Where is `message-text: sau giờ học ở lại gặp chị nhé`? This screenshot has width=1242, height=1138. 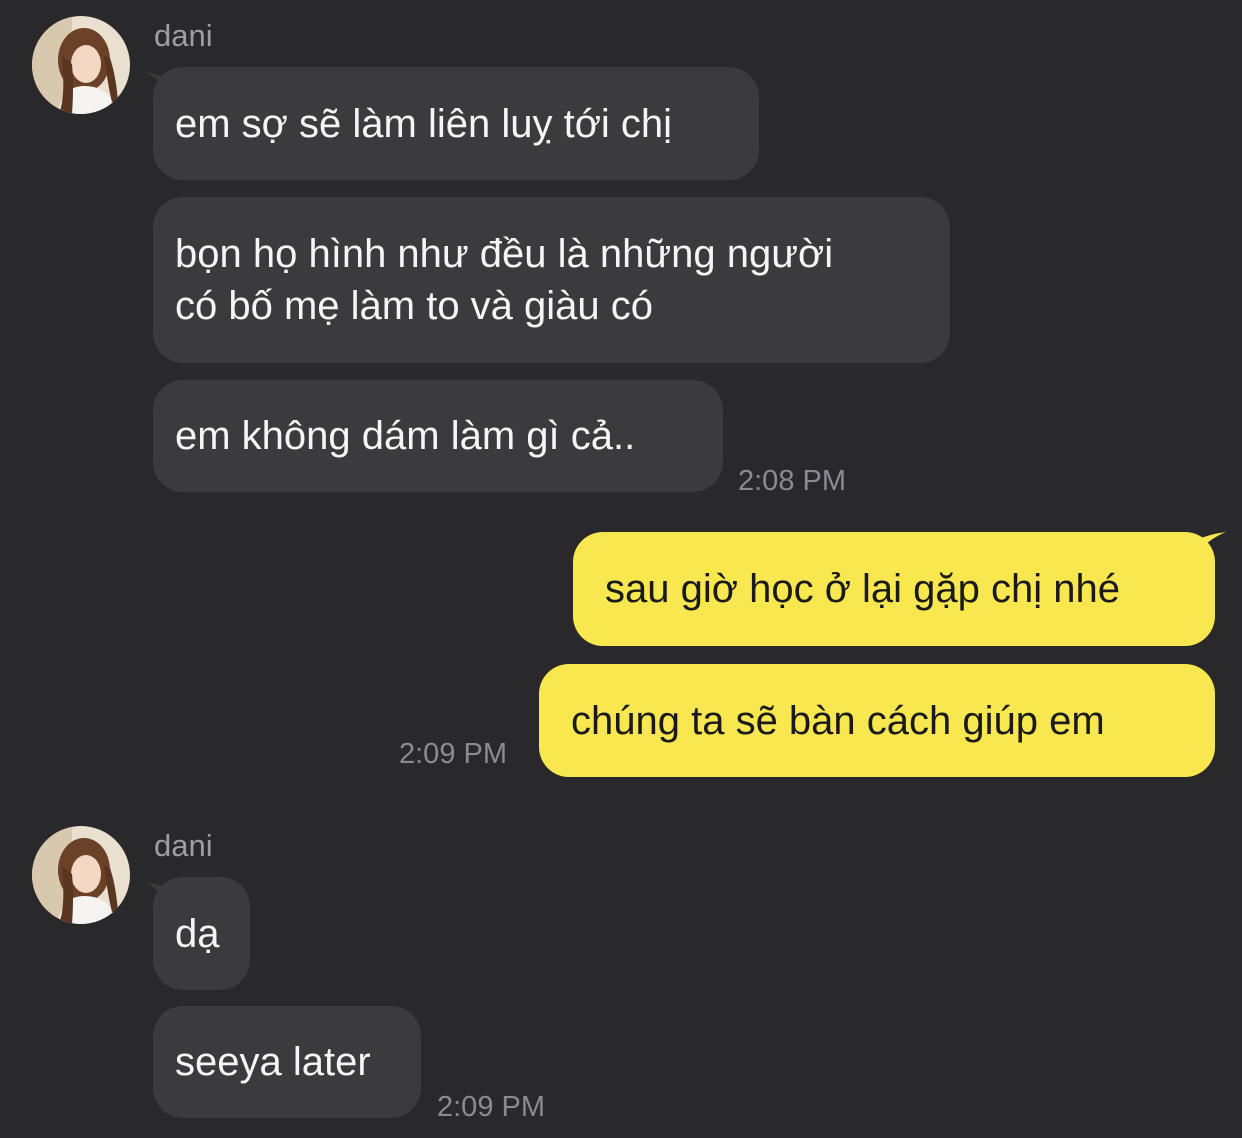 message-text: sau giờ học ở lại gặp chị nhé is located at coordinates (862, 589).